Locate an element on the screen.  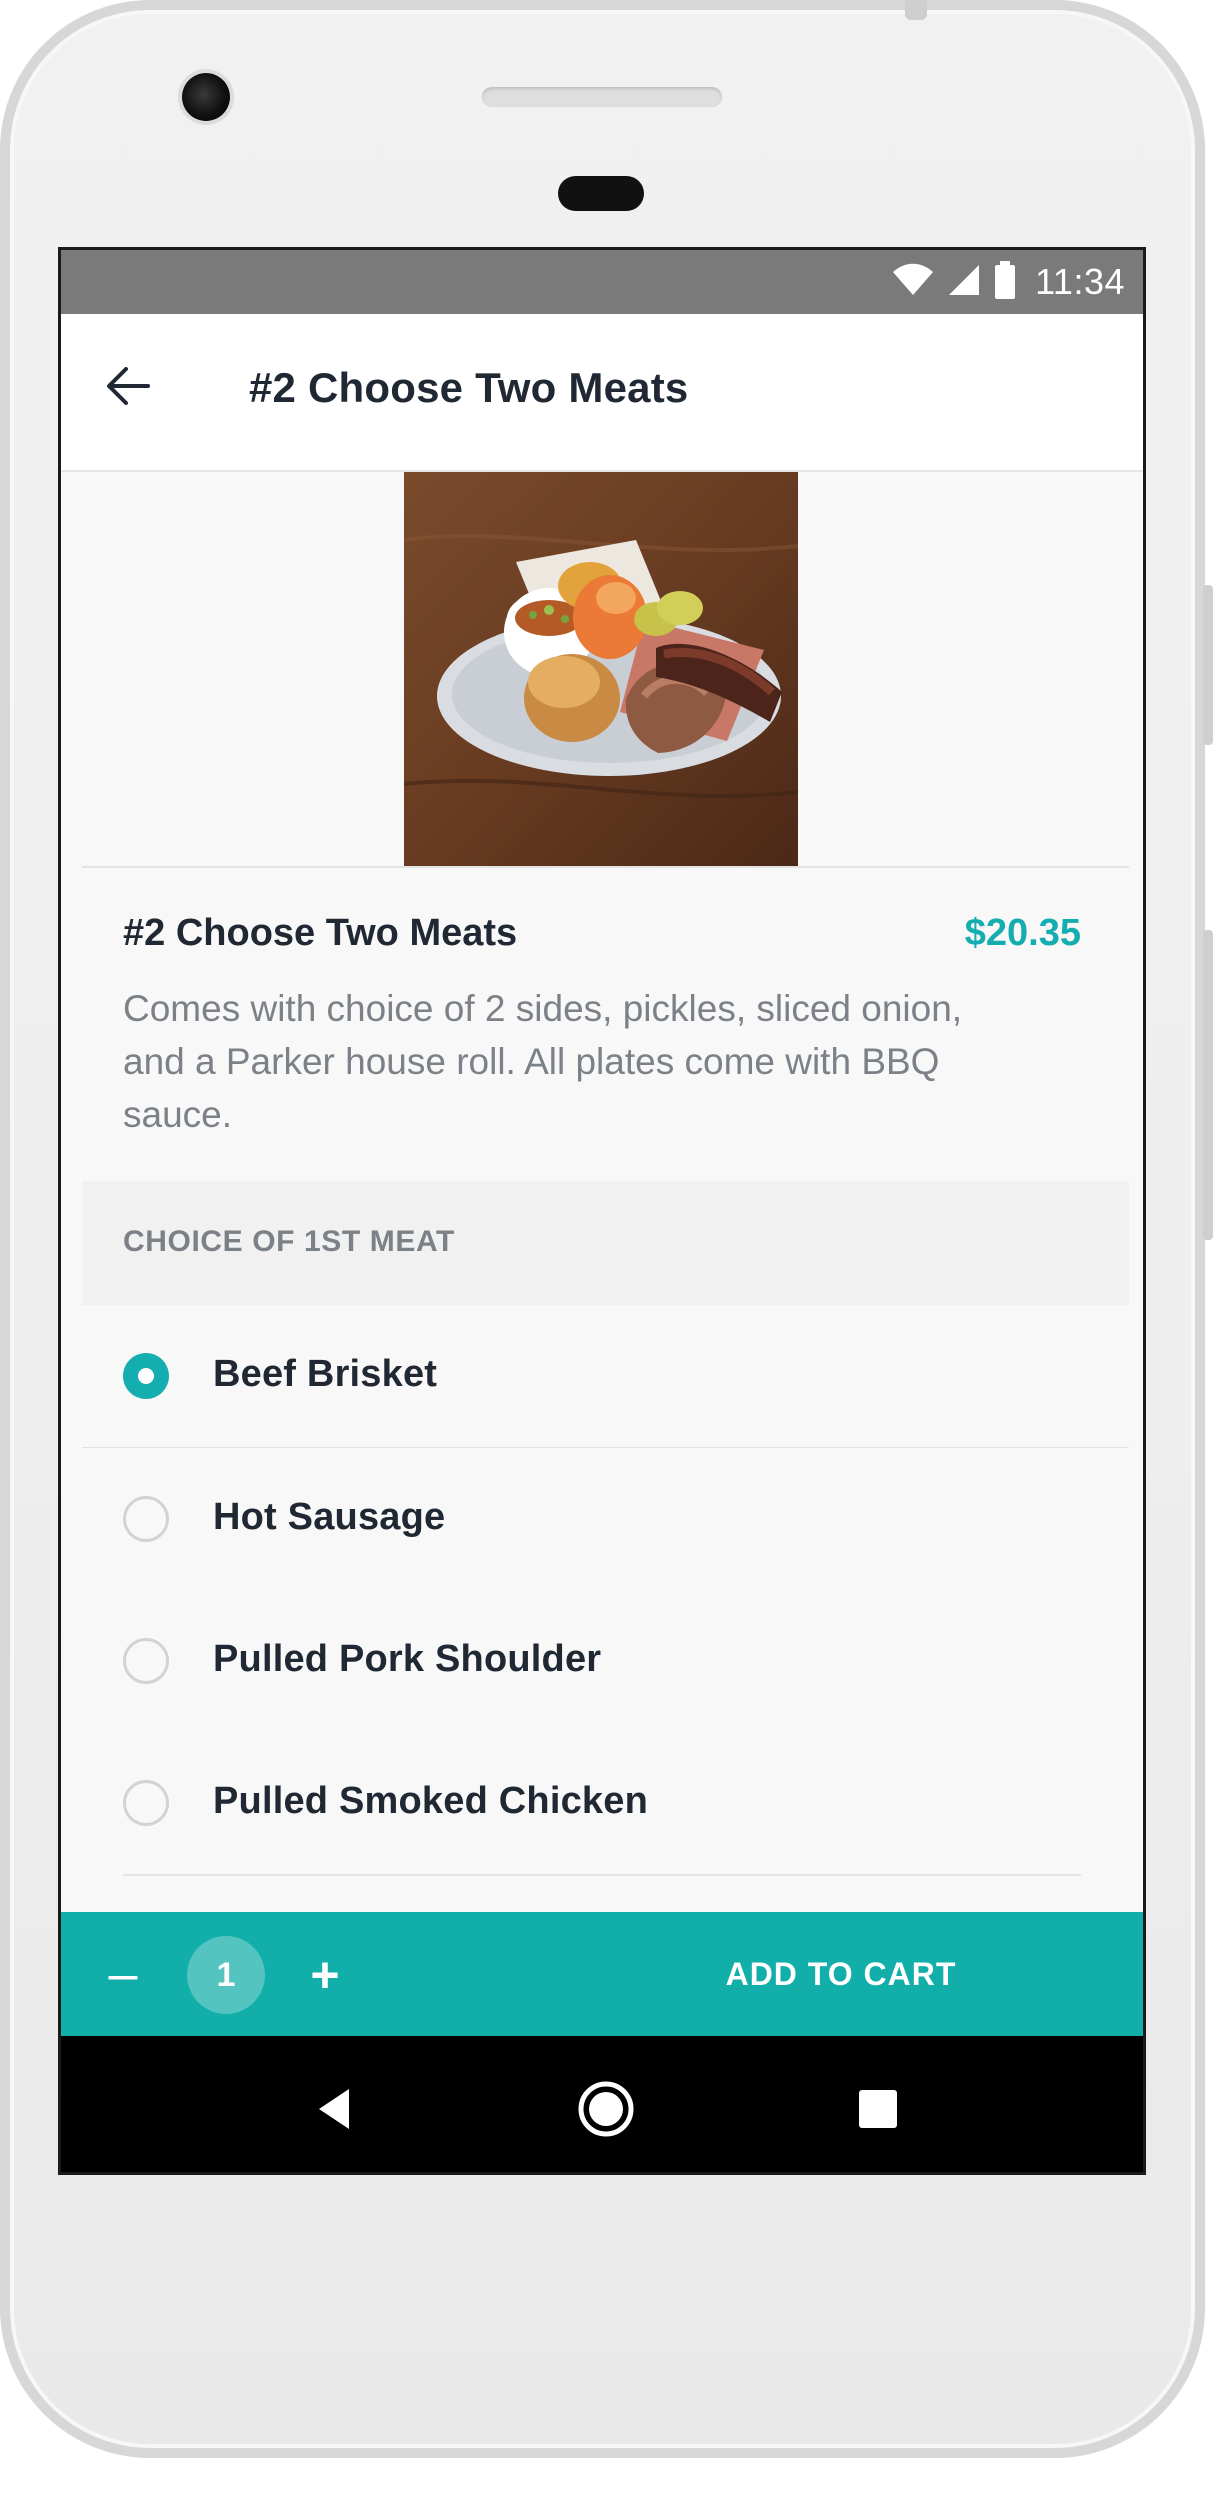
row-divider is located at coordinates (602, 1875).